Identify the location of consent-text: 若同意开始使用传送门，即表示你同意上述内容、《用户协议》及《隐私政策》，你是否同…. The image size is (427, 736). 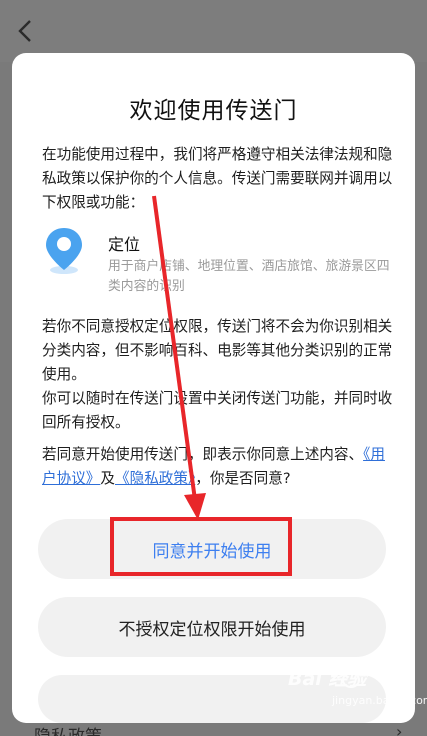
(218, 467).